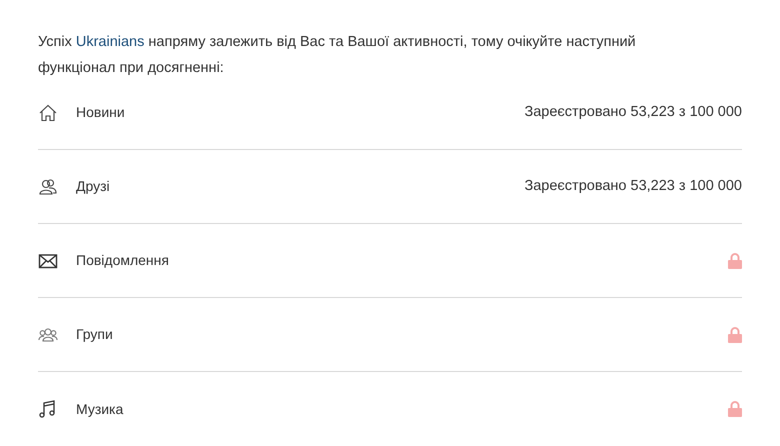  Describe the element at coordinates (93, 186) in the screenshot. I see `feature-label: Друзі` at that location.